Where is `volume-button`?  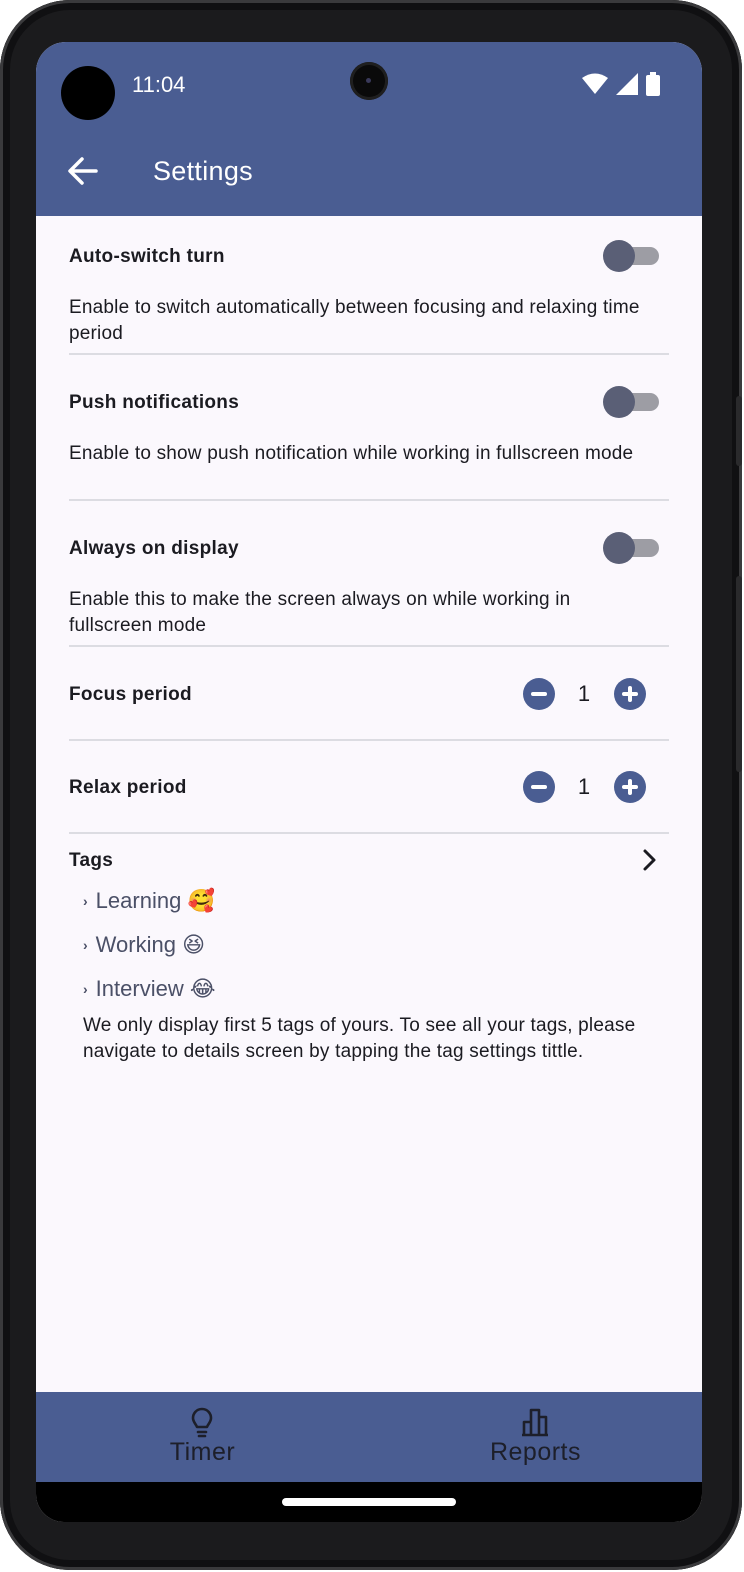 volume-button is located at coordinates (739, 431).